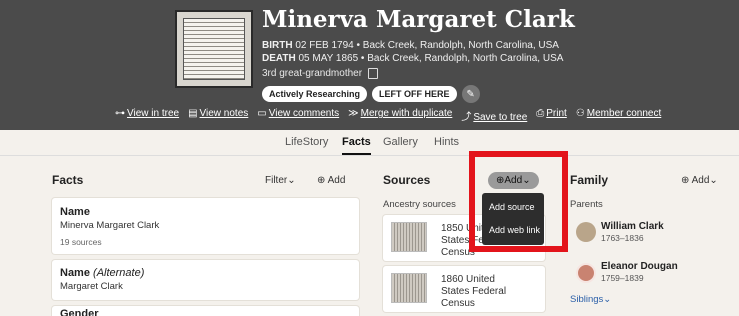 The height and width of the screenshot is (316, 739). What do you see at coordinates (639, 266) in the screenshot?
I see `parent-name: Eleanor Dougan` at bounding box center [639, 266].